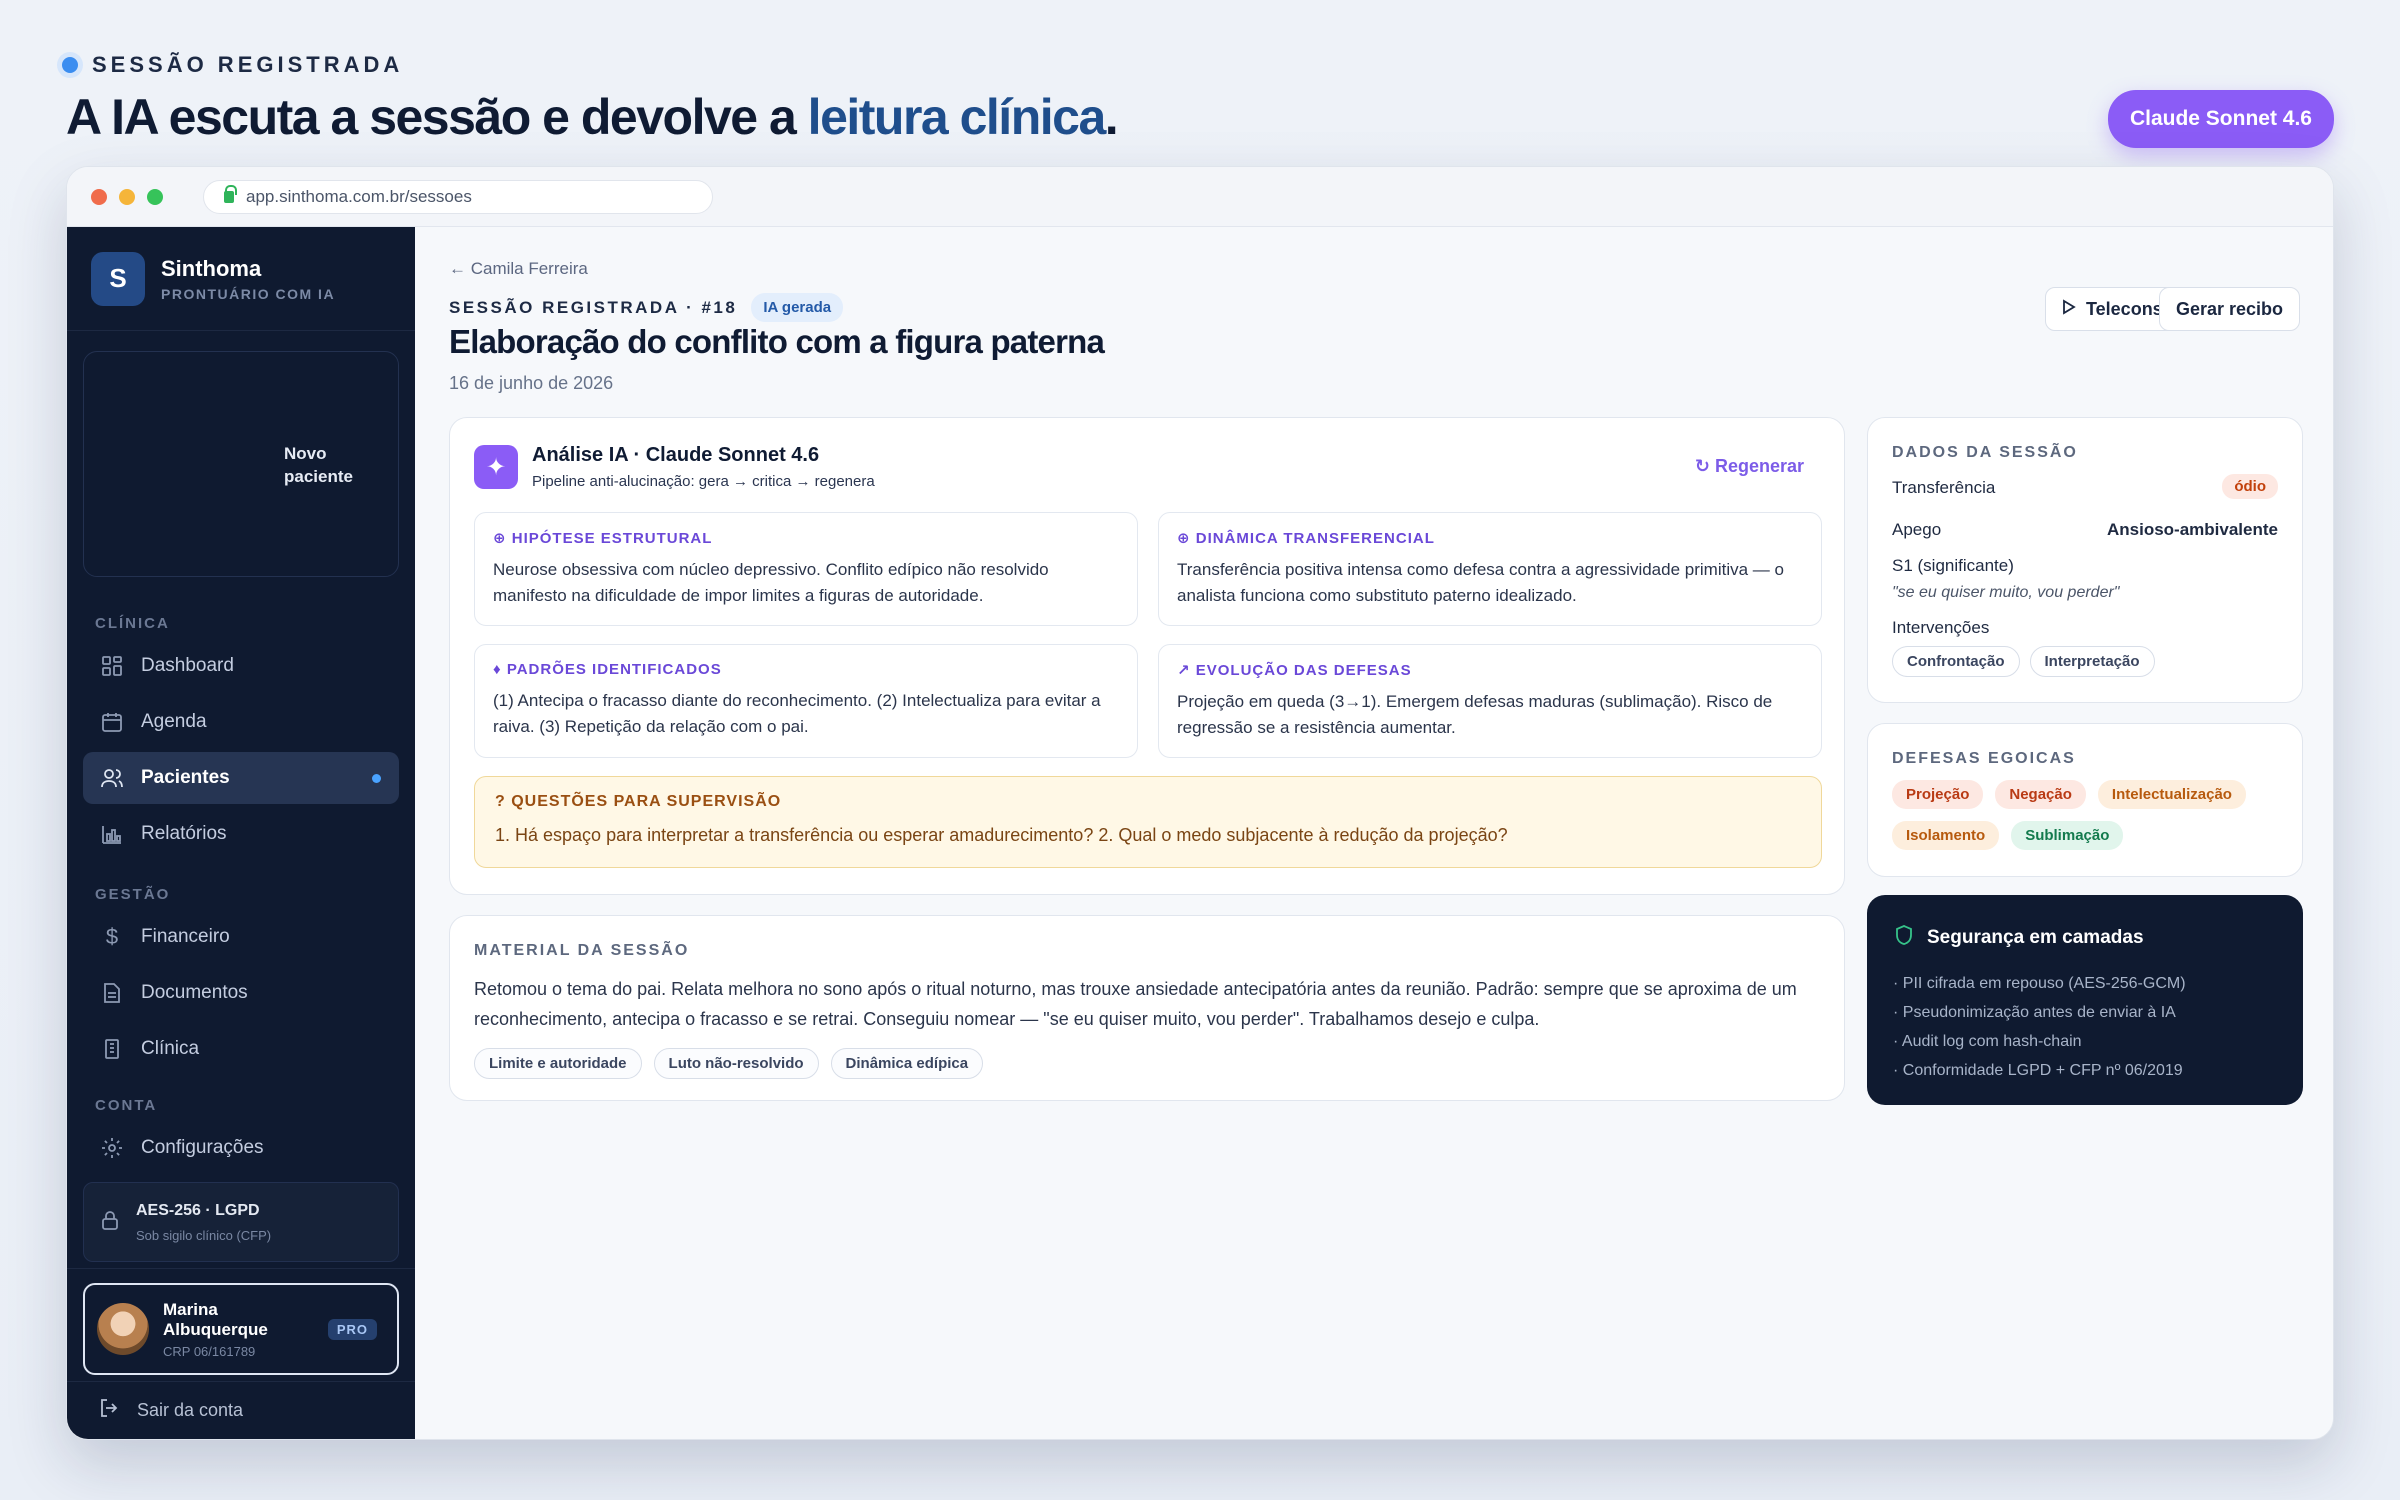 This screenshot has width=2400, height=1500. I want to click on nav-section-clinica: CLÍNICA, so click(132, 623).